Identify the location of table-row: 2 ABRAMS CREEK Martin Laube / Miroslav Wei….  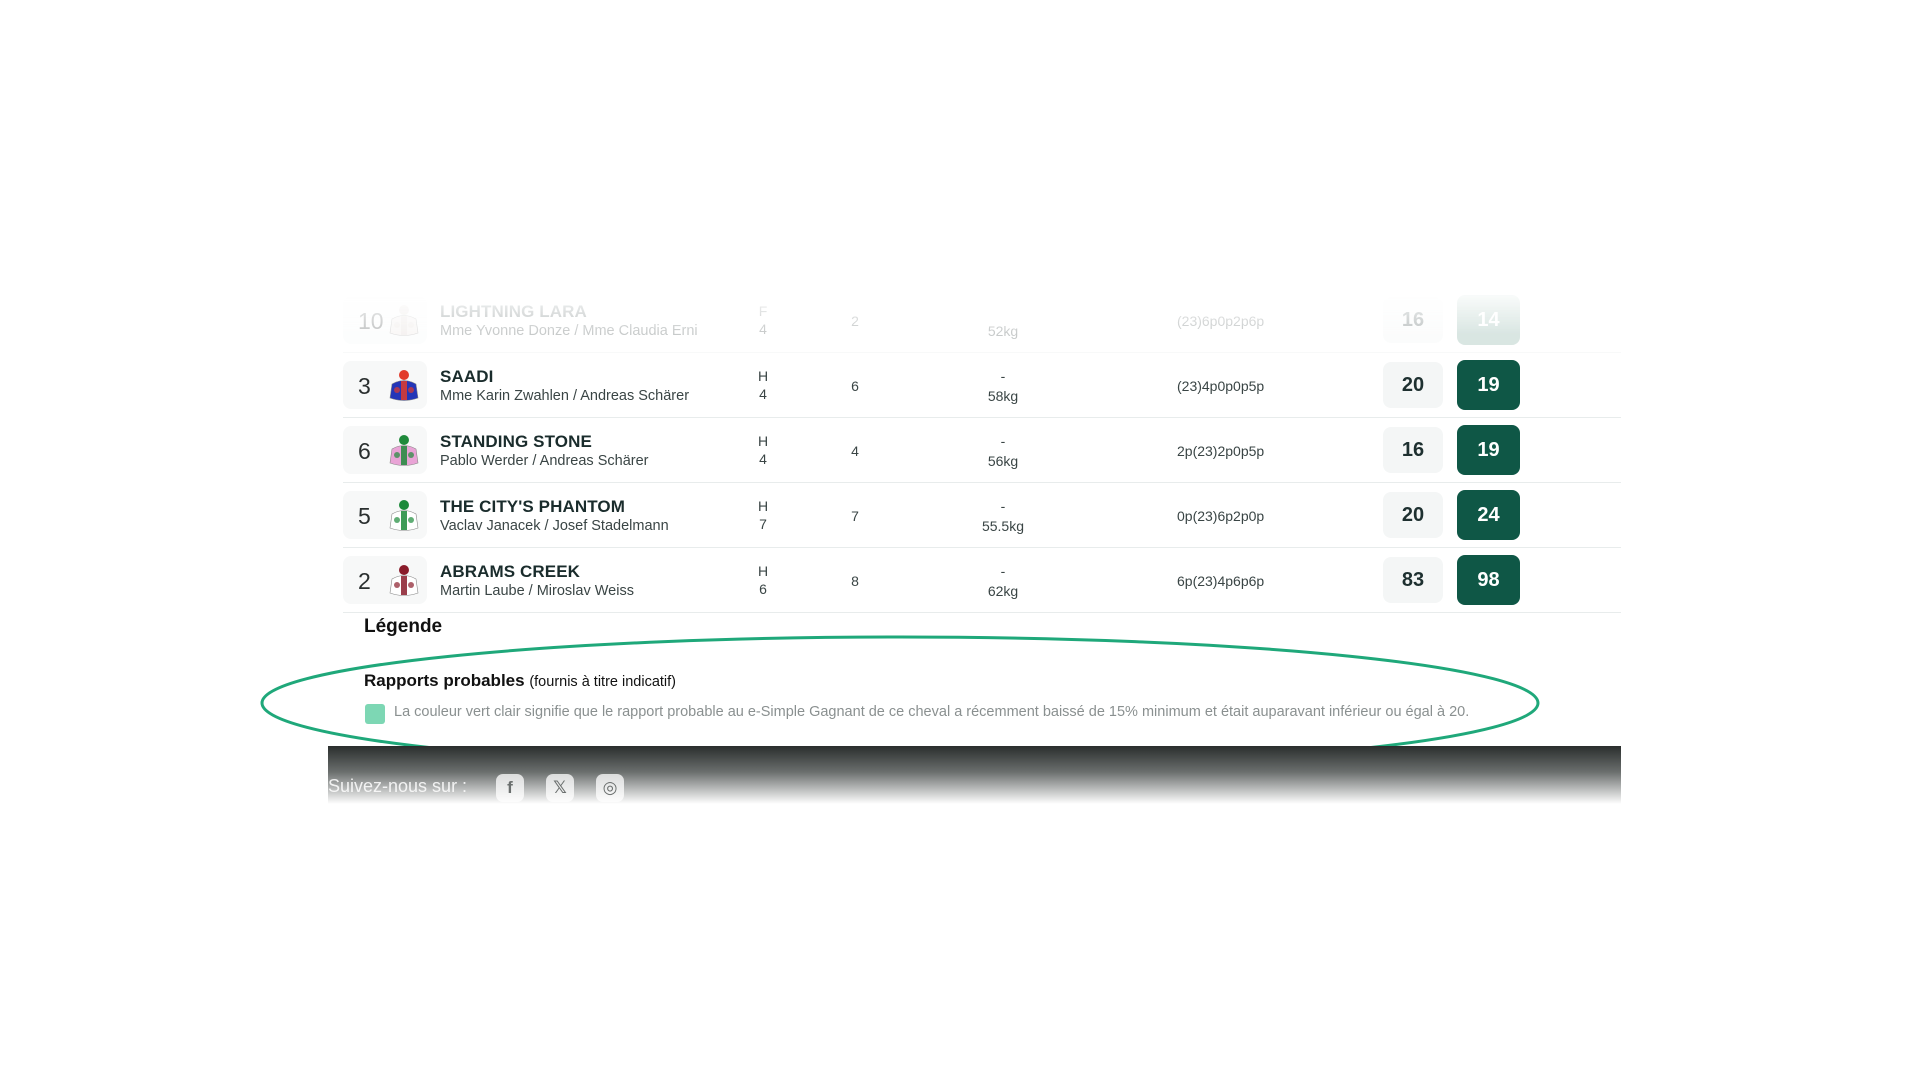
(982, 580).